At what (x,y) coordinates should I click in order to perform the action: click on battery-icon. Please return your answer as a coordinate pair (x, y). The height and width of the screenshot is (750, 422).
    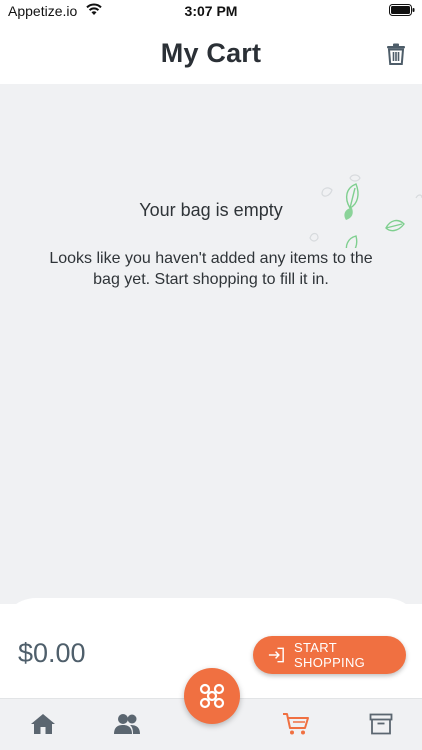
    Looking at the image, I should click on (402, 10).